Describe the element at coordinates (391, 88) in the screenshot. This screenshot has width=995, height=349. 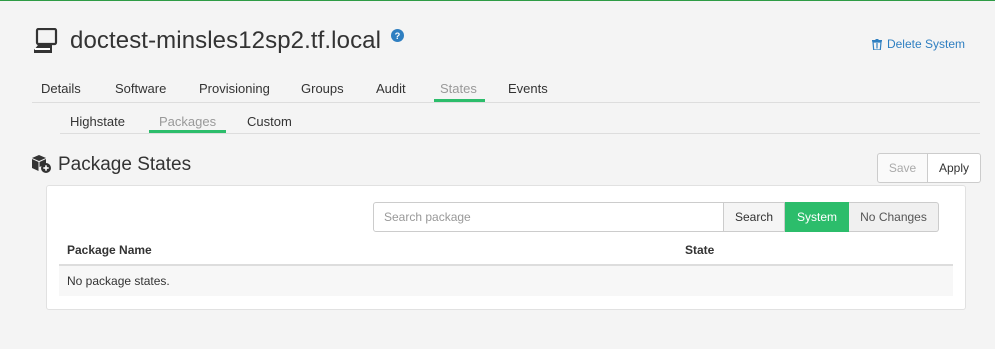
I see `tab-audit: Audit` at that location.